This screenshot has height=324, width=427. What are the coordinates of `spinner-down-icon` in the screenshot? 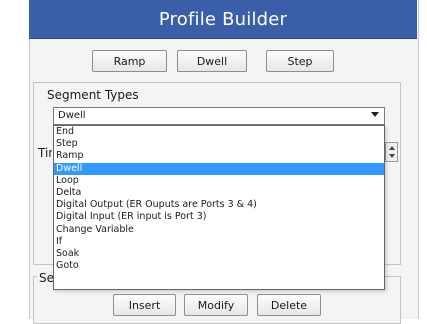 It's located at (392, 156).